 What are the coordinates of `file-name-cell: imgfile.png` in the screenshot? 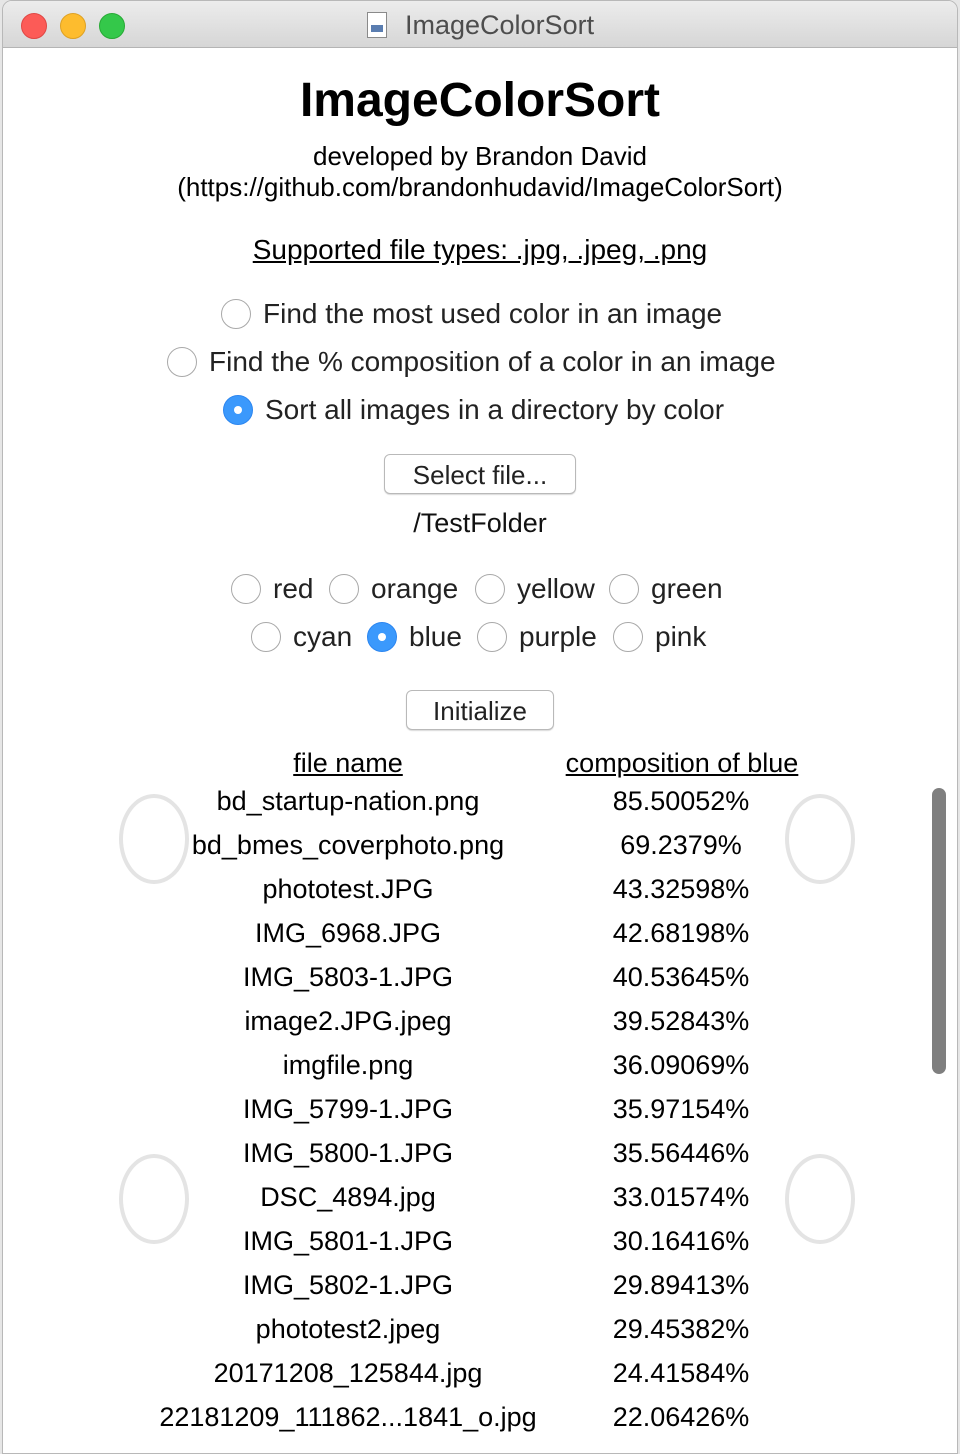 It's located at (348, 1065).